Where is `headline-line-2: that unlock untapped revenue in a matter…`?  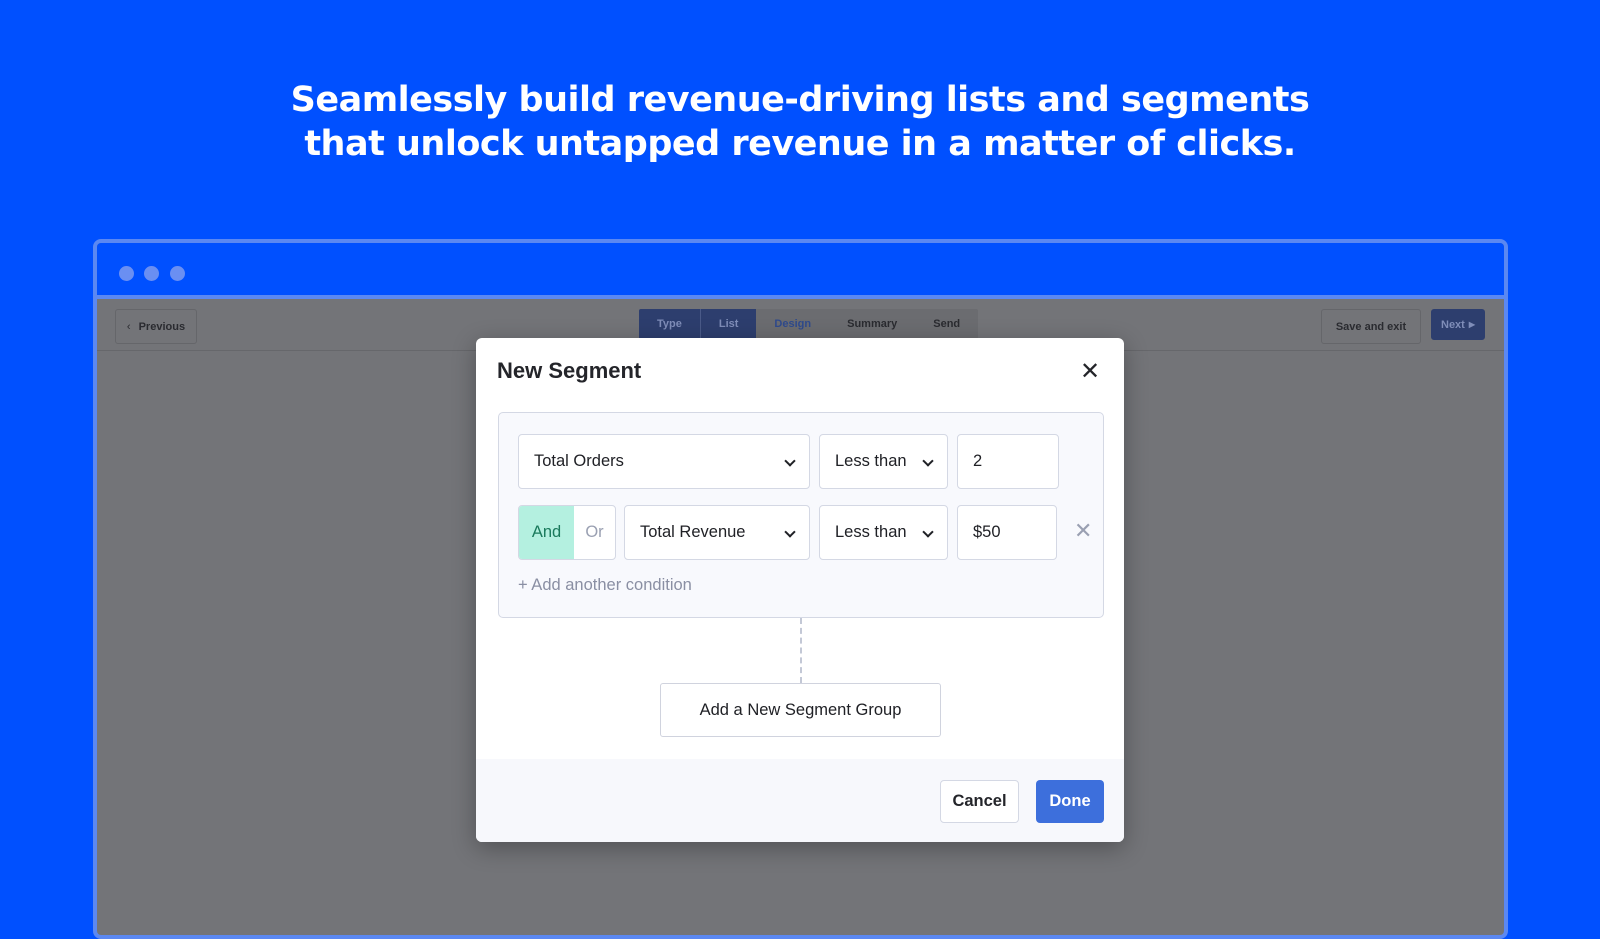
headline-line-2: that unlock untapped revenue in a matter… is located at coordinates (800, 144).